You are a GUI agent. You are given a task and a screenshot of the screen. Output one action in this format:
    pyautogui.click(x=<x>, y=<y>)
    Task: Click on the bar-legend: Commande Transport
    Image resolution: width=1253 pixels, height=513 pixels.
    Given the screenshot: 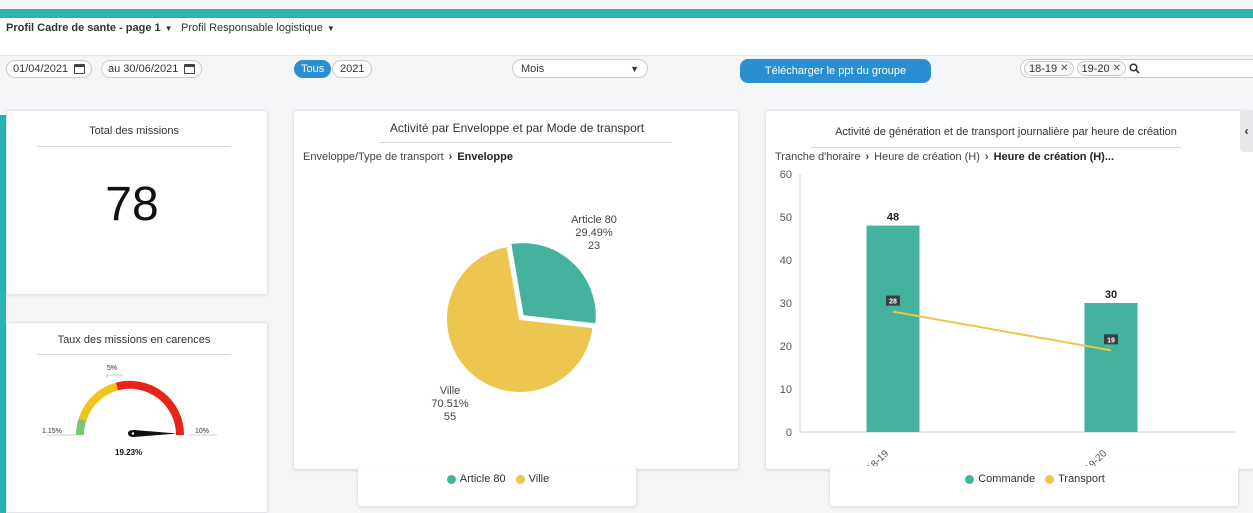 What is the action you would take?
    pyautogui.click(x=1035, y=479)
    